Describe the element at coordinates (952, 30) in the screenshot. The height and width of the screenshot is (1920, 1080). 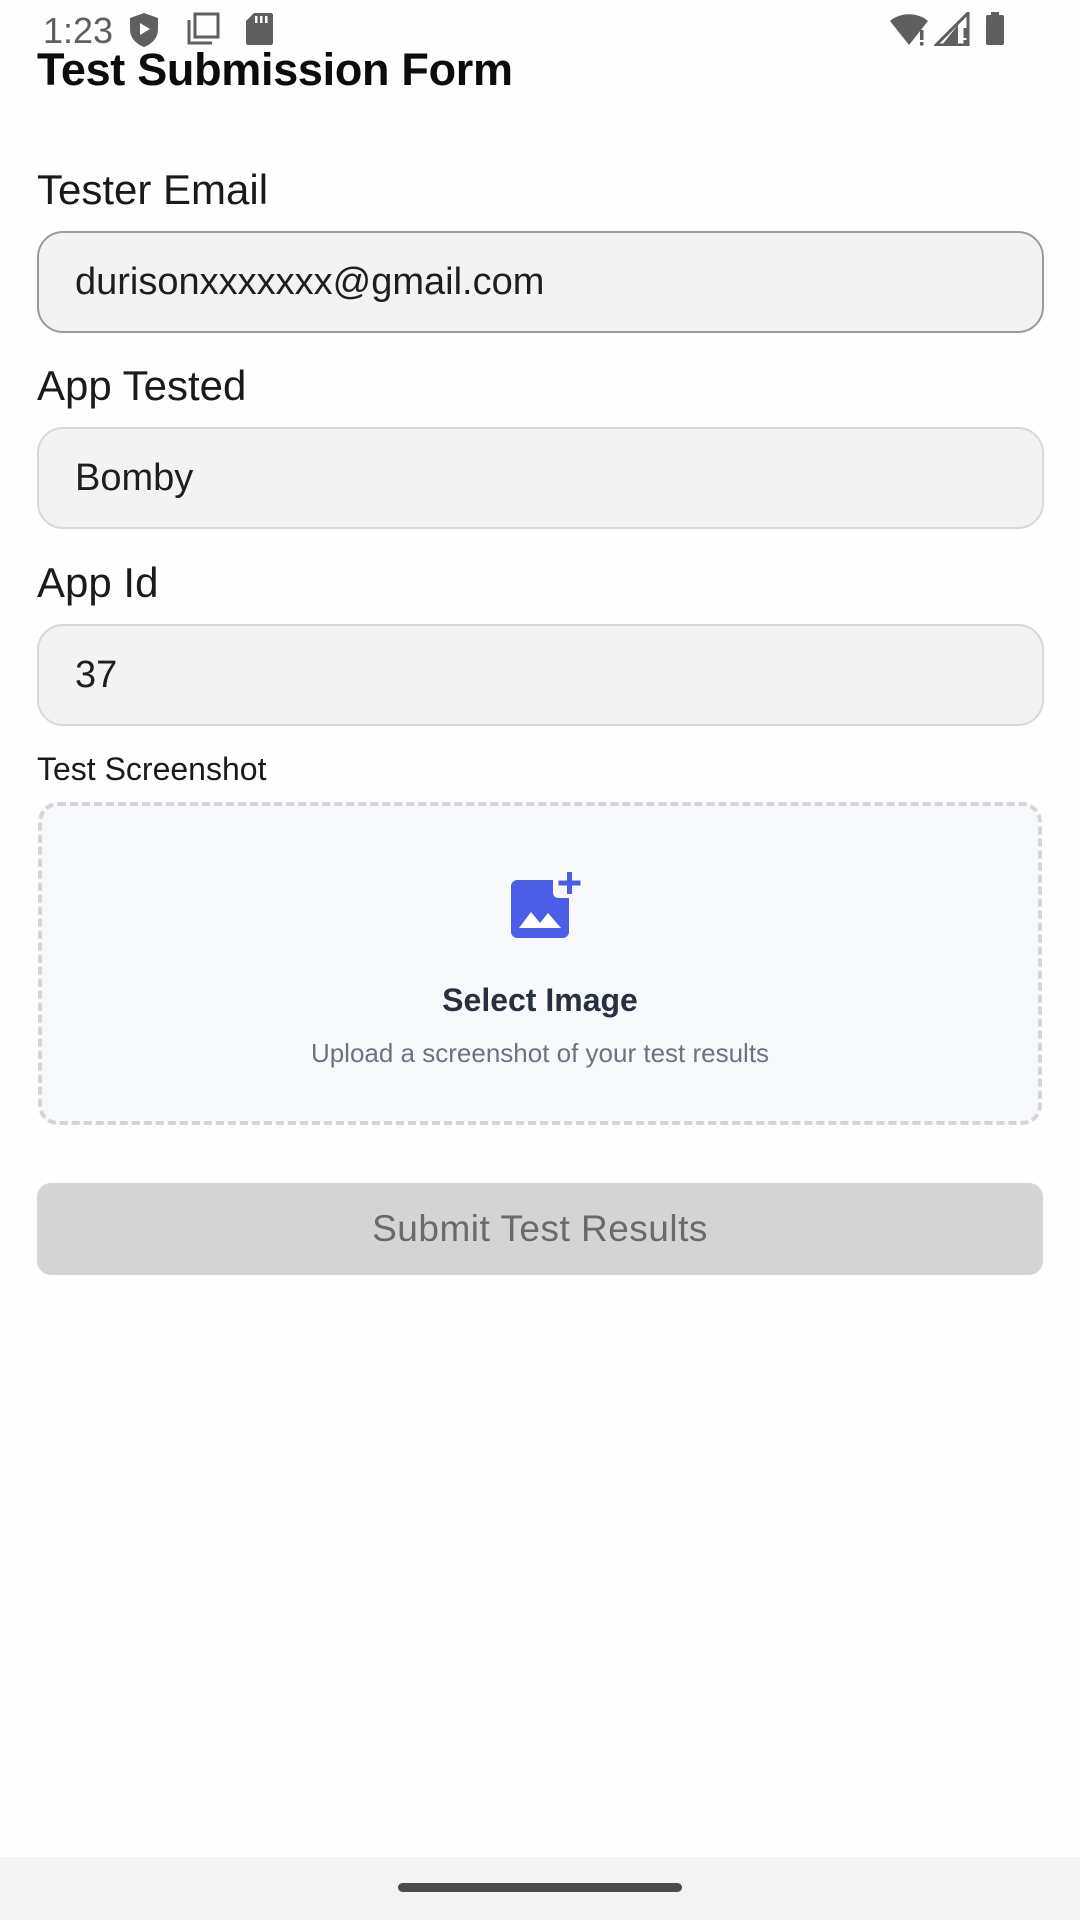
I see `signal-icon` at that location.